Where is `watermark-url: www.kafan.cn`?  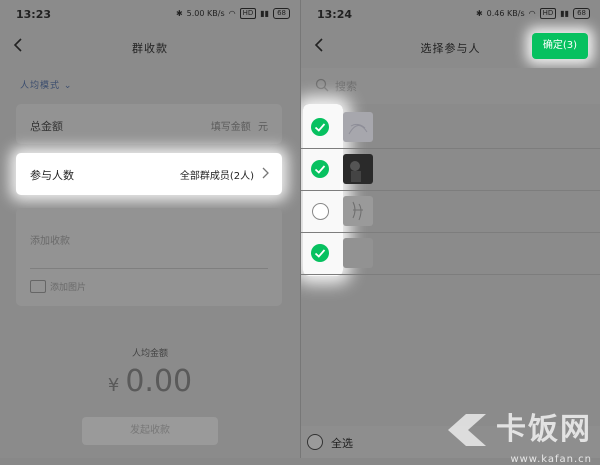
watermark-url: www.kafan.cn is located at coordinates (551, 459).